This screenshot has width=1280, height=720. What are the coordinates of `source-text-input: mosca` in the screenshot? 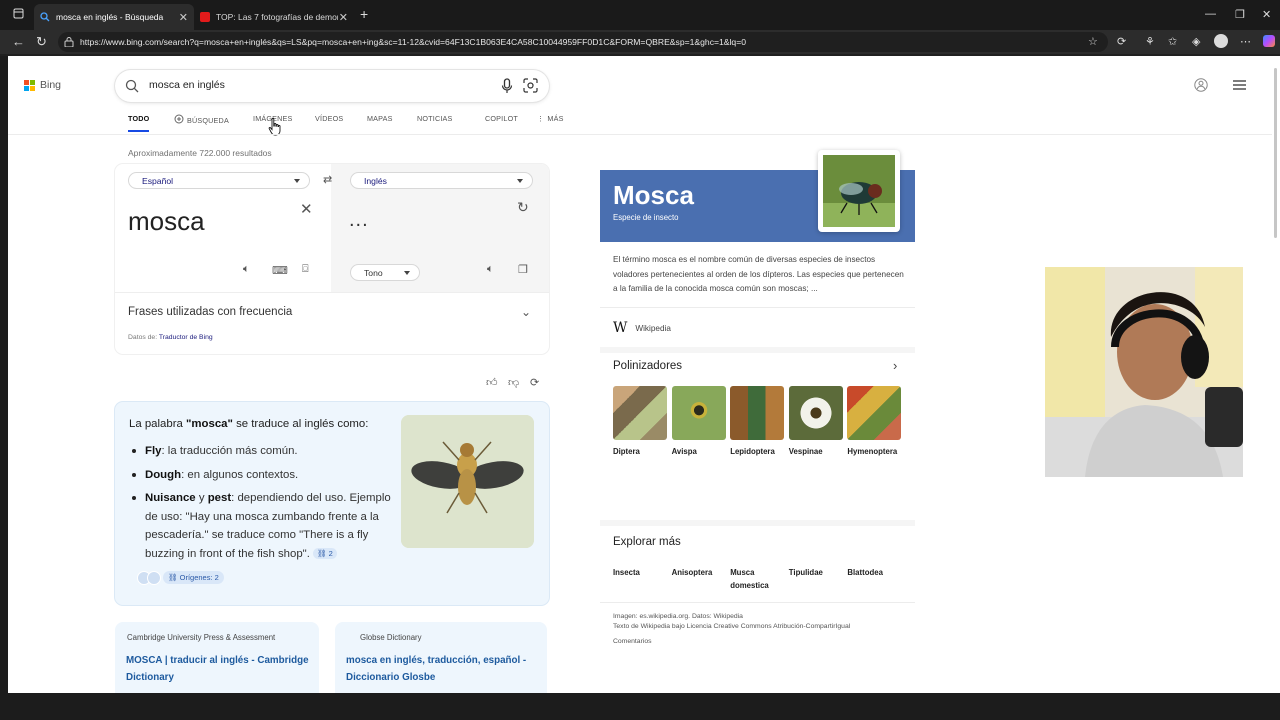 It's located at (166, 221).